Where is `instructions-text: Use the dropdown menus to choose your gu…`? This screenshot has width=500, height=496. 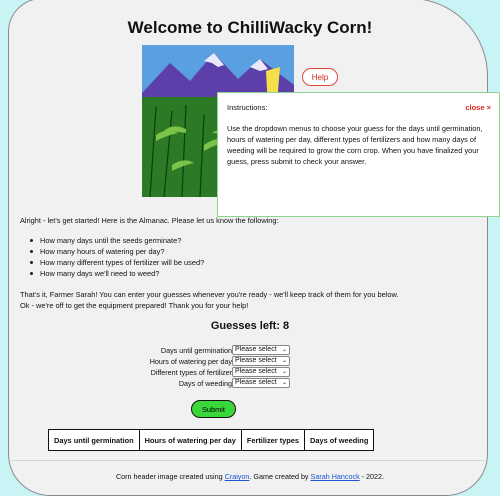 instructions-text: Use the dropdown menus to choose your gu… is located at coordinates (355, 145).